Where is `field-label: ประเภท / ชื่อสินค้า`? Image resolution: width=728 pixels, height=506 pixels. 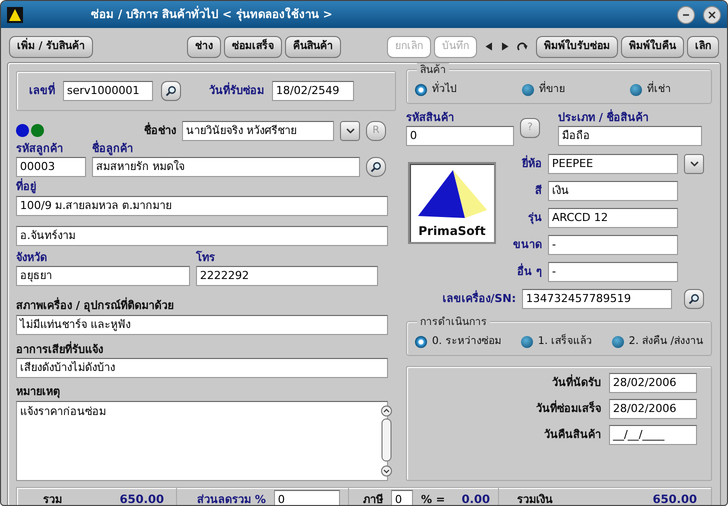
field-label: ประเภท / ชื่อสินค้า is located at coordinates (604, 118).